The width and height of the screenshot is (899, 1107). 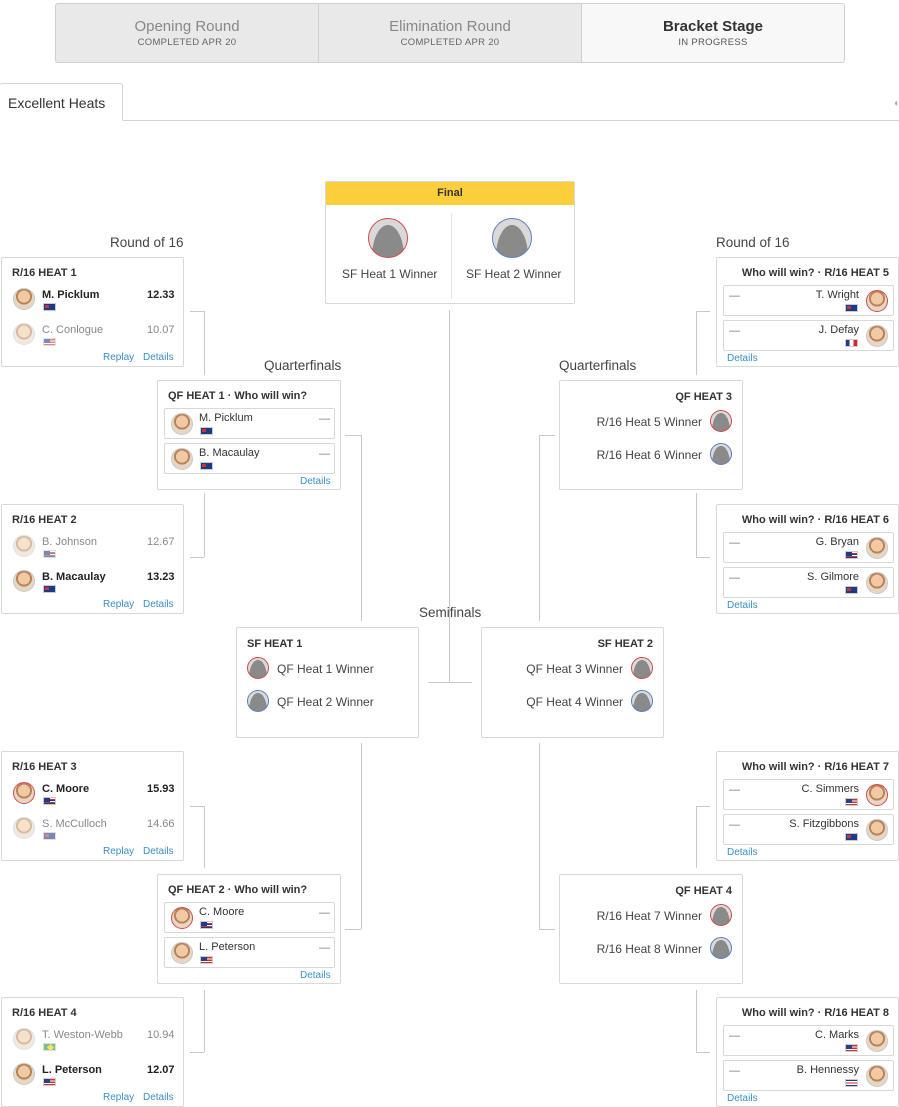 What do you see at coordinates (808, 547) in the screenshot?
I see `pick-surfer-option: — G. Bryan` at bounding box center [808, 547].